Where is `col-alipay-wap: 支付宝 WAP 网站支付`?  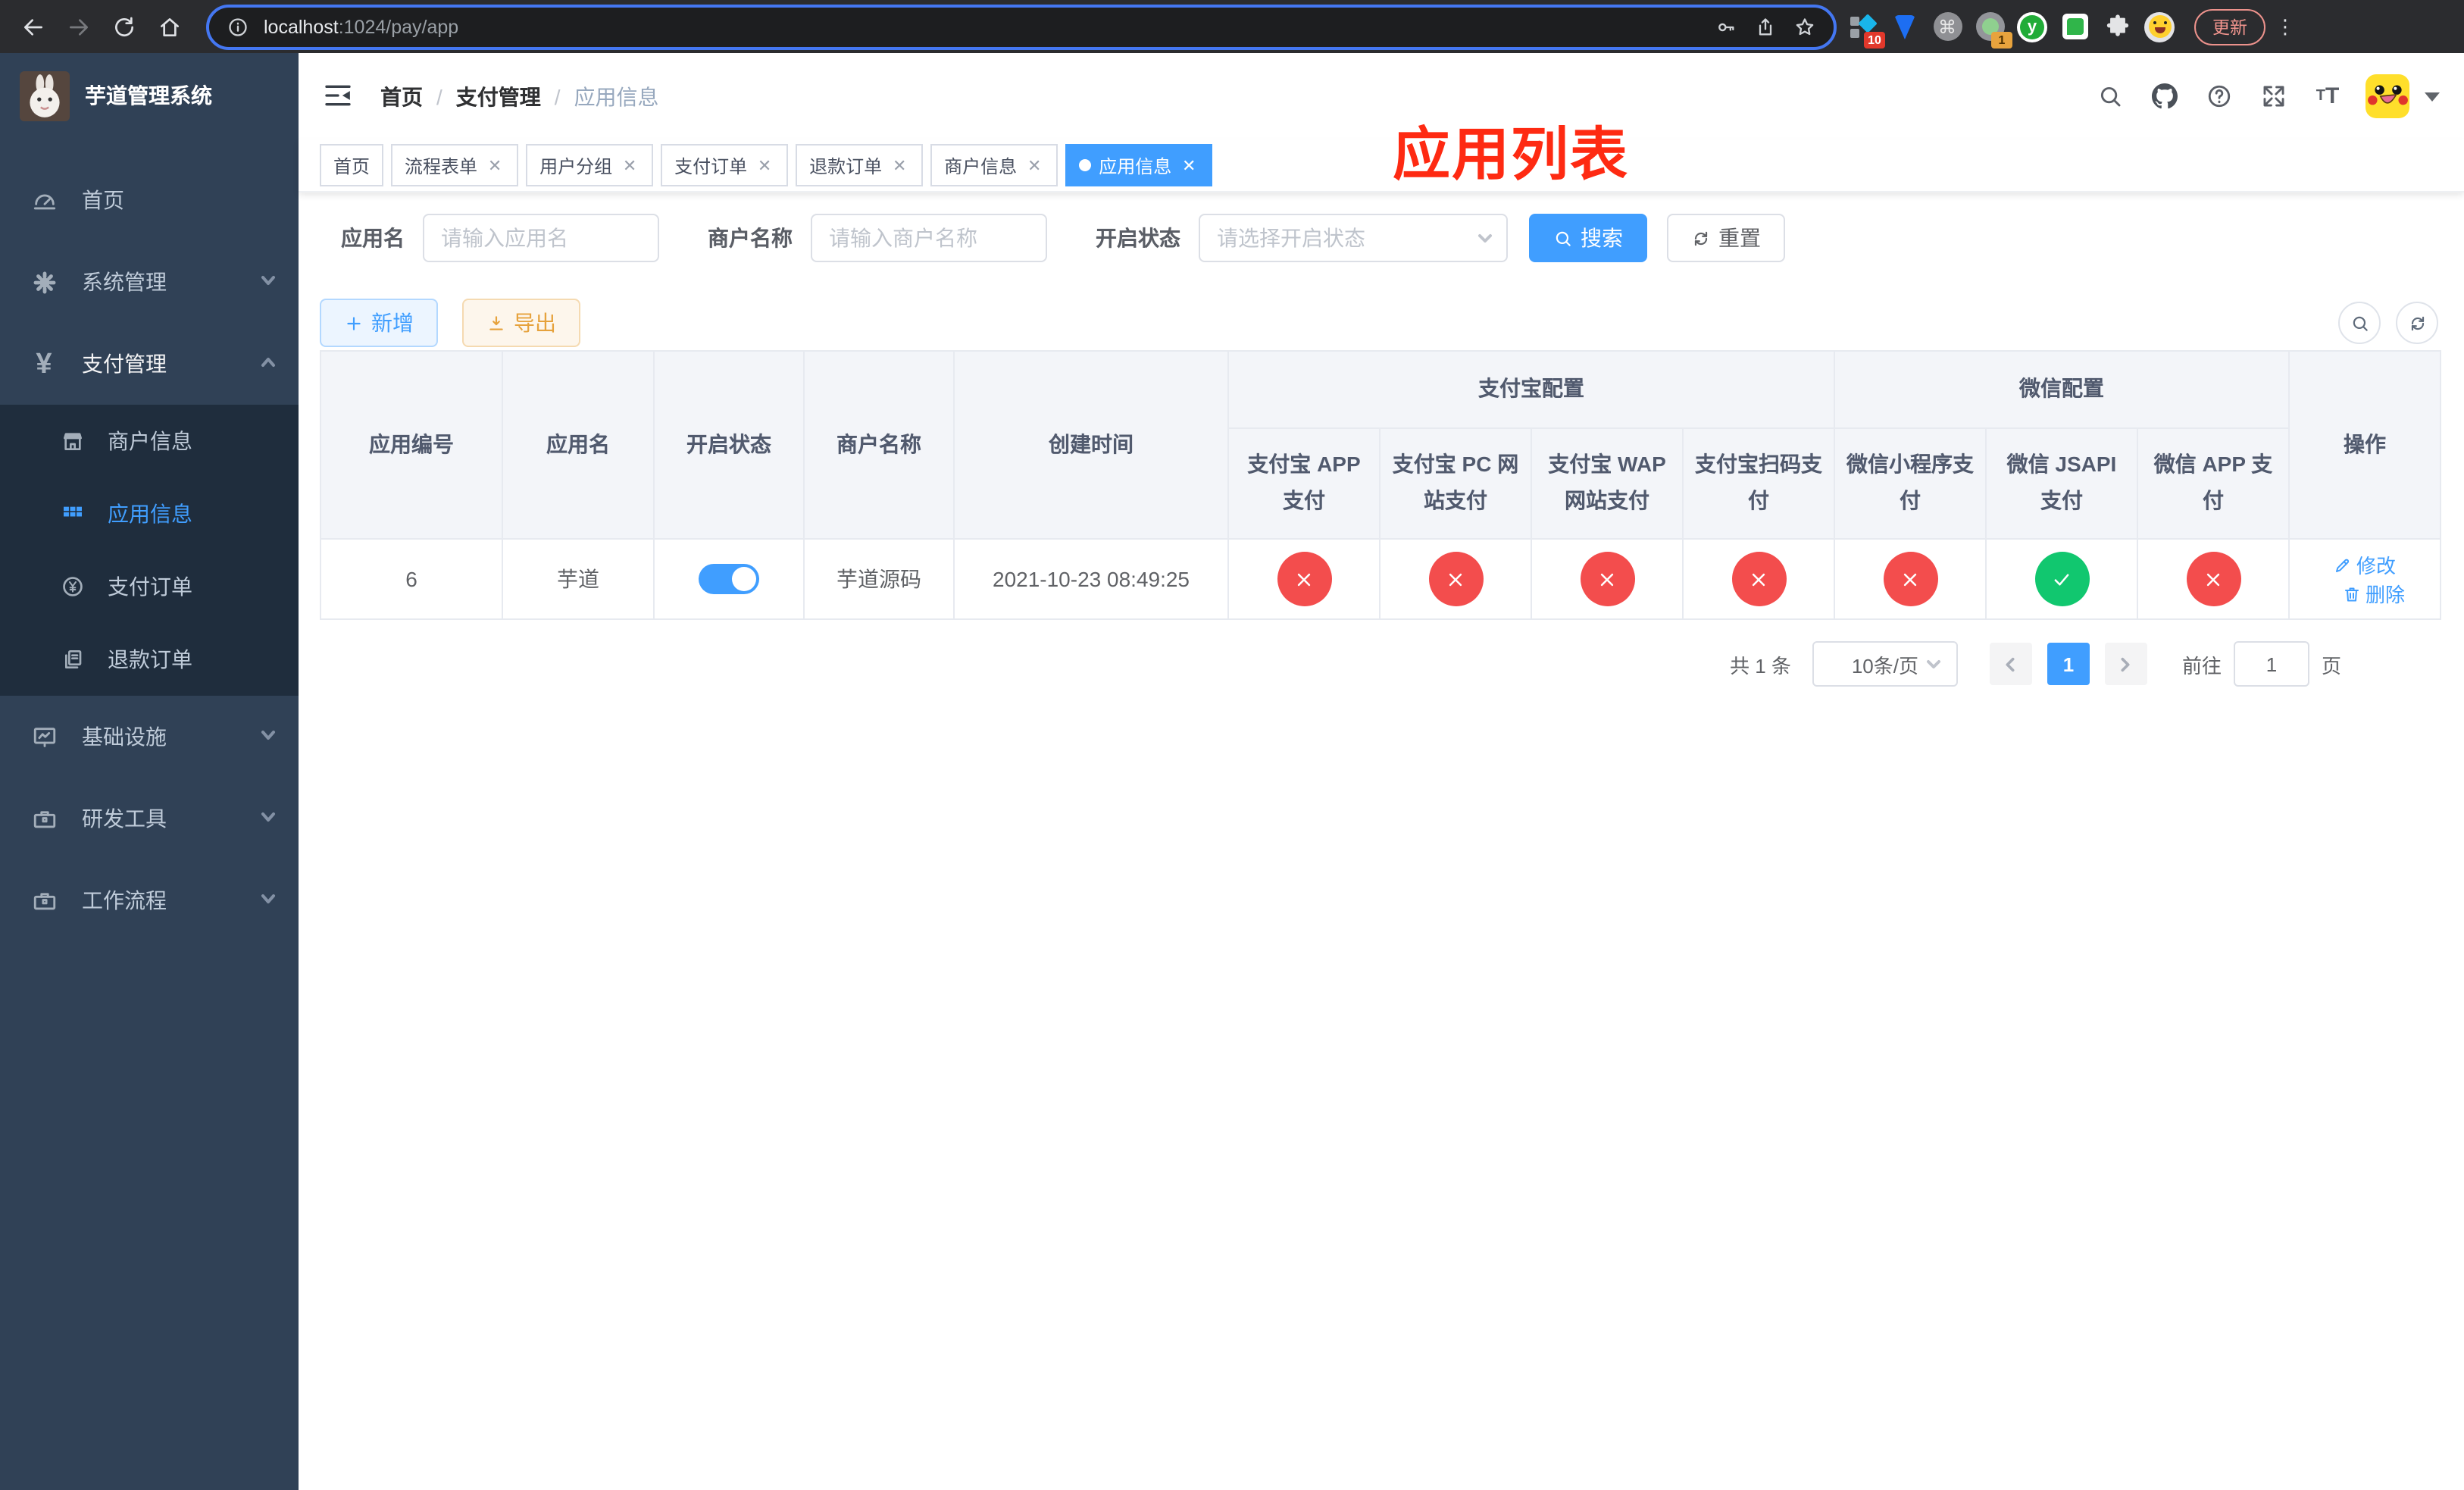 col-alipay-wap: 支付宝 WAP 网站支付 is located at coordinates (1607, 483).